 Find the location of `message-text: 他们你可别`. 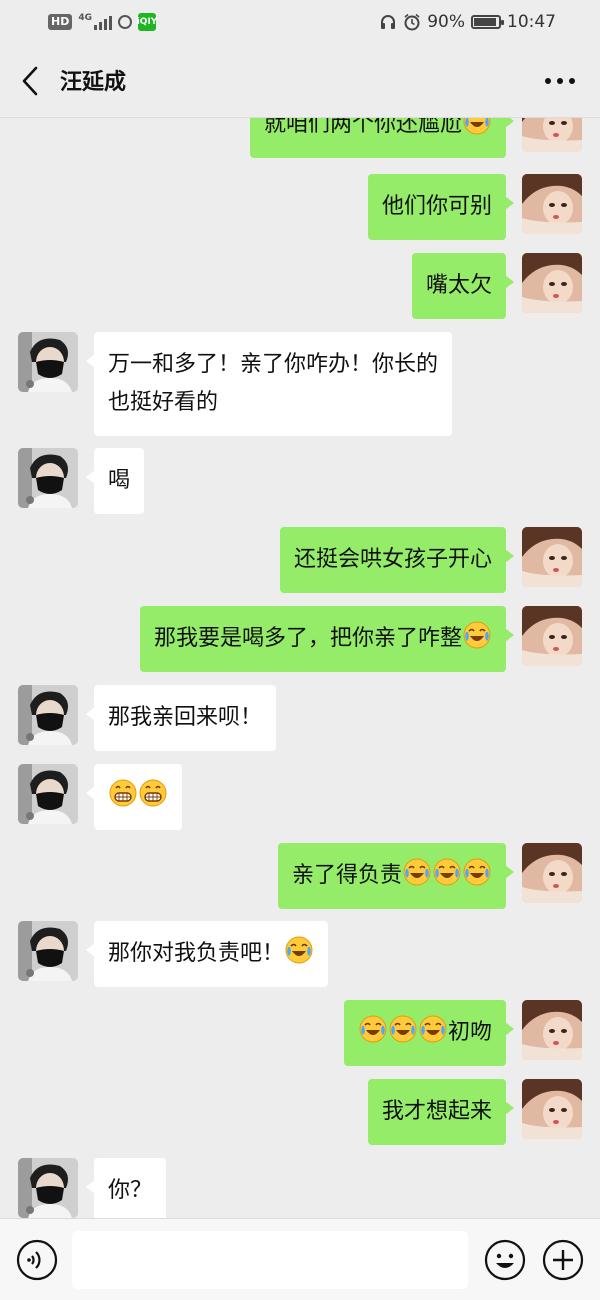

message-text: 他们你可别 is located at coordinates (436, 206).